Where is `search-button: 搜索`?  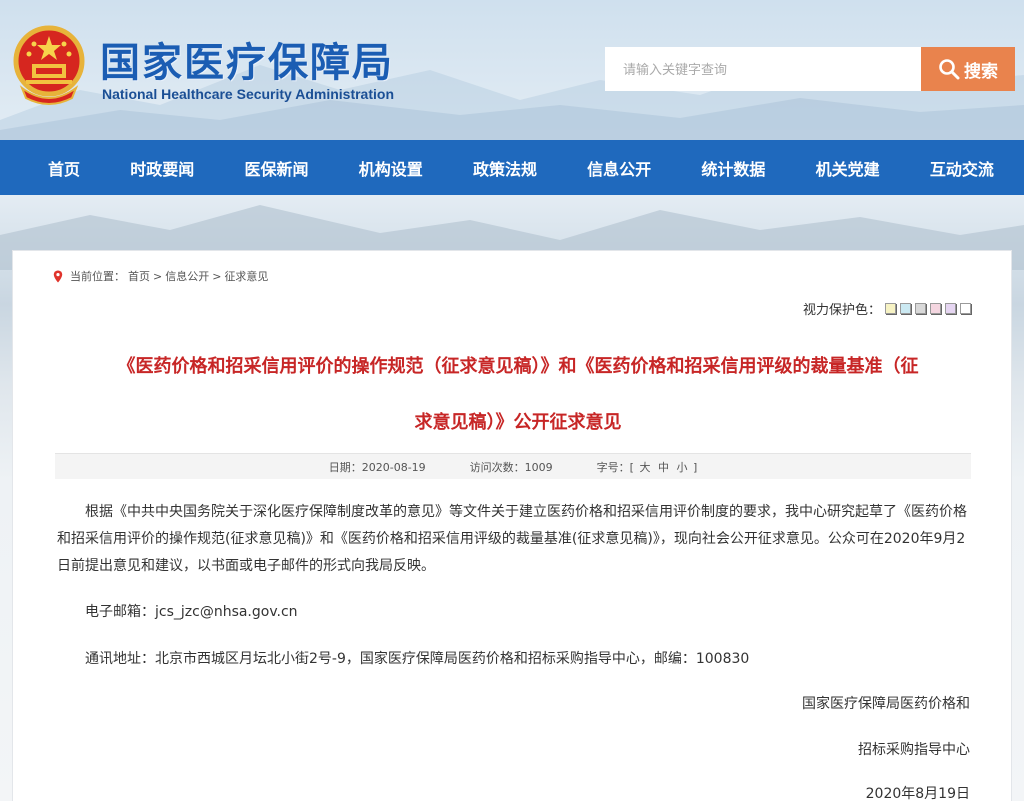
search-button: 搜索 is located at coordinates (968, 69).